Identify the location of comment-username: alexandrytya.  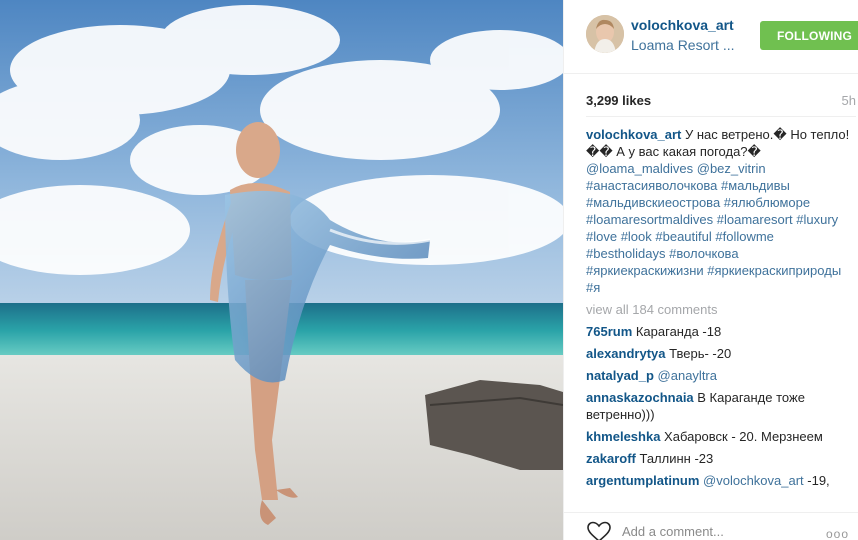
(626, 353).